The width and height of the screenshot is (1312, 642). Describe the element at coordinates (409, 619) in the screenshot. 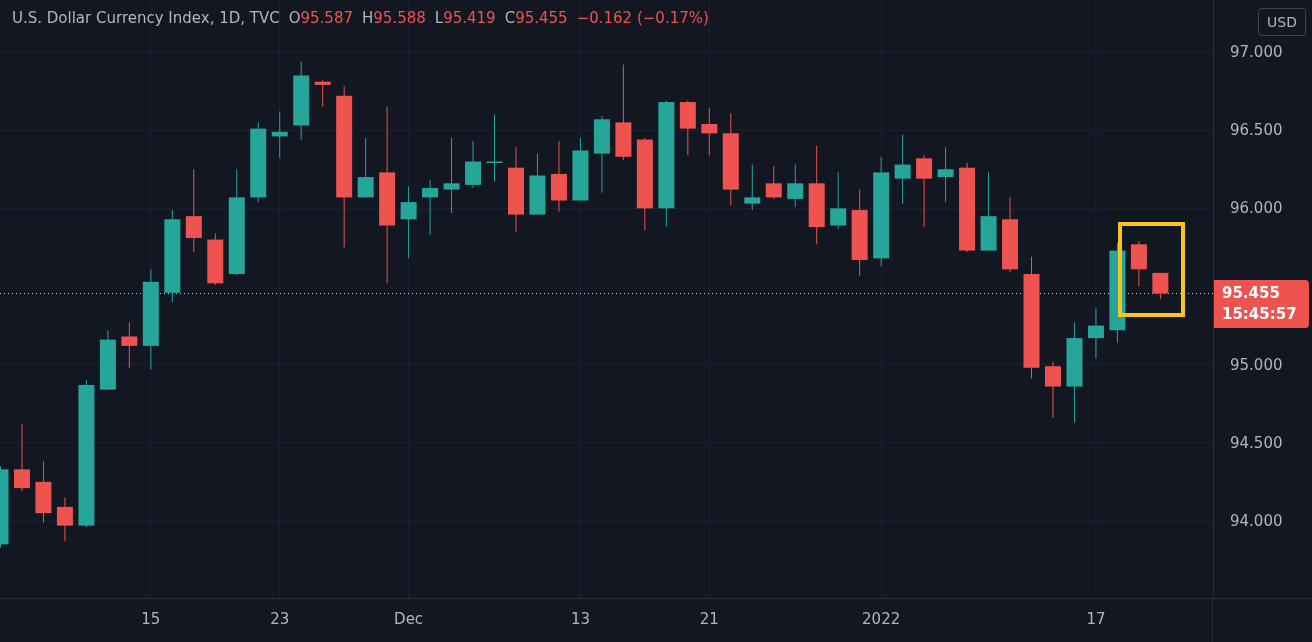

I see `date-label: Dec` at that location.